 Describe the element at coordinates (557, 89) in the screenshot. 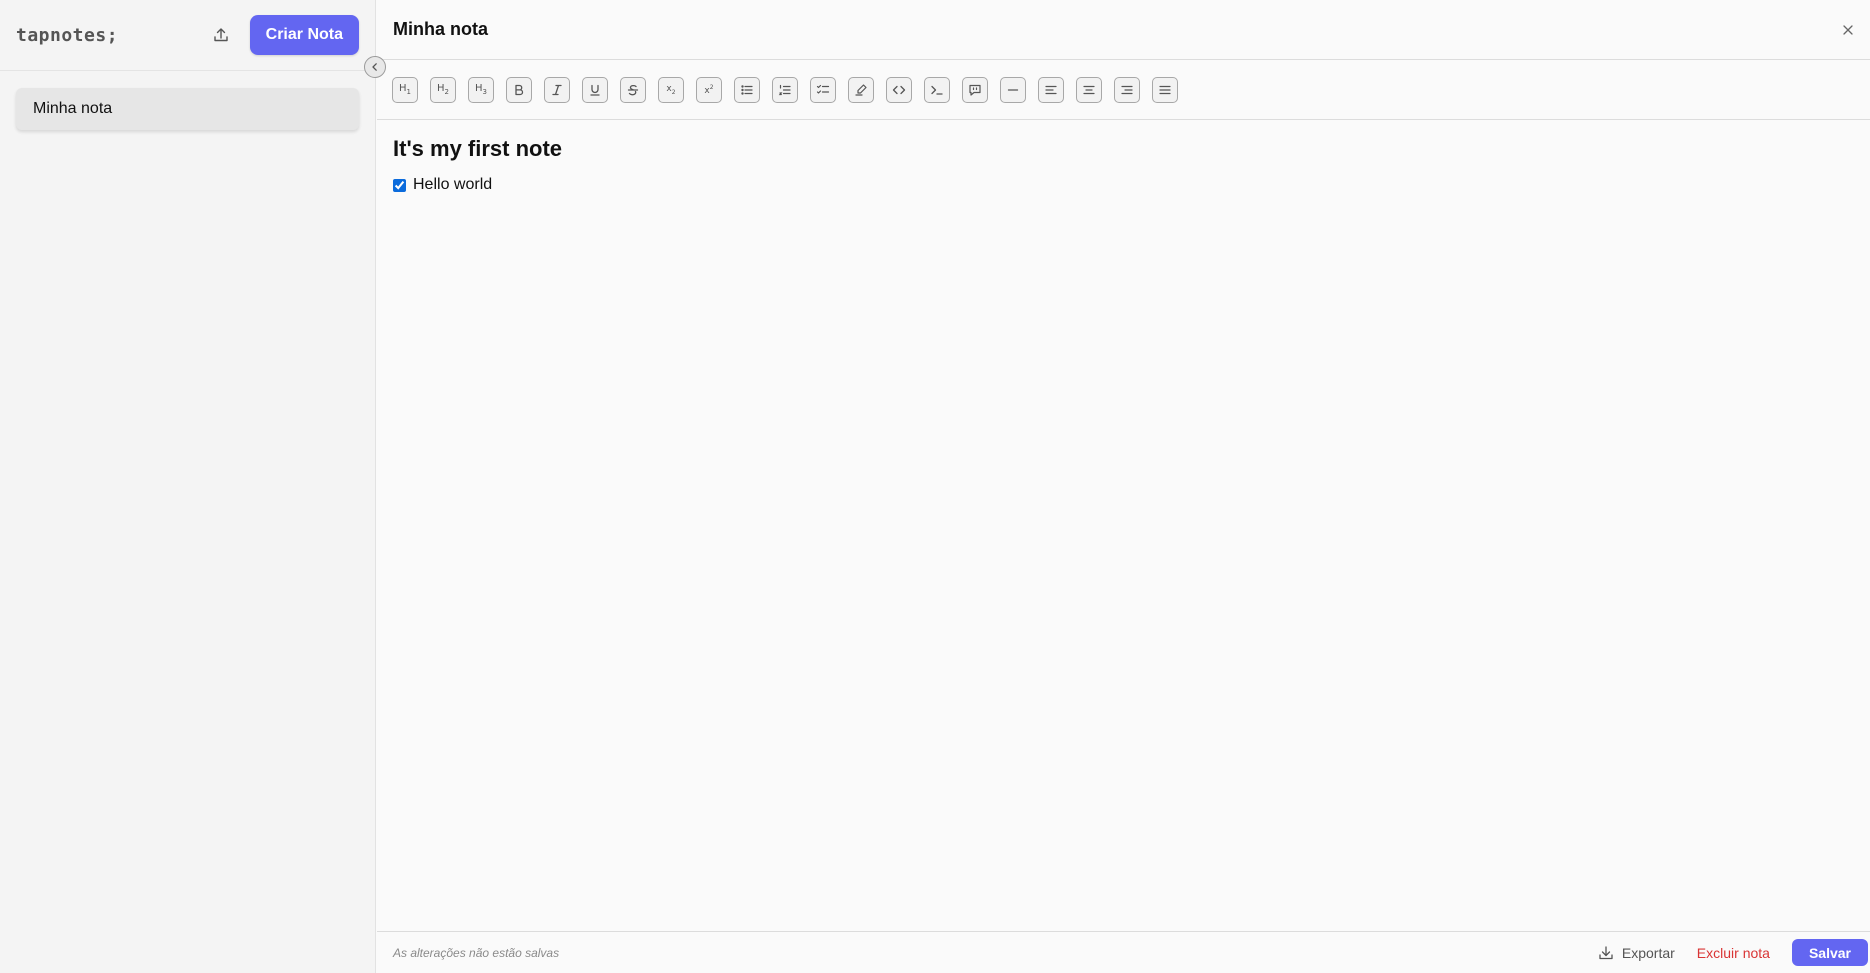

I see `italic-icon` at that location.